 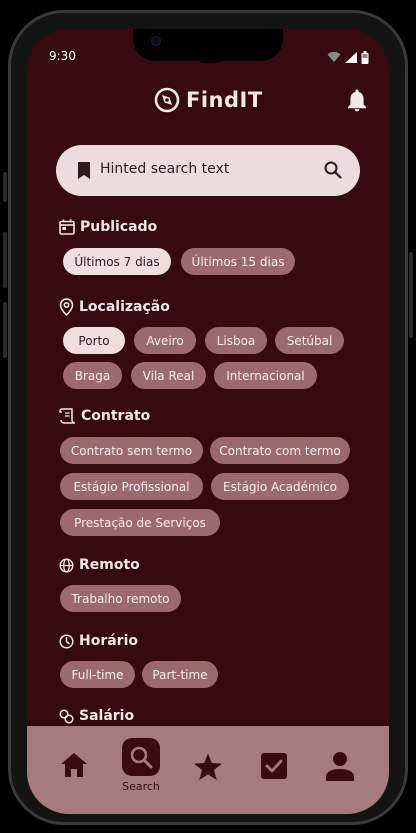 What do you see at coordinates (62, 56) in the screenshot?
I see `status-time: 9:30` at bounding box center [62, 56].